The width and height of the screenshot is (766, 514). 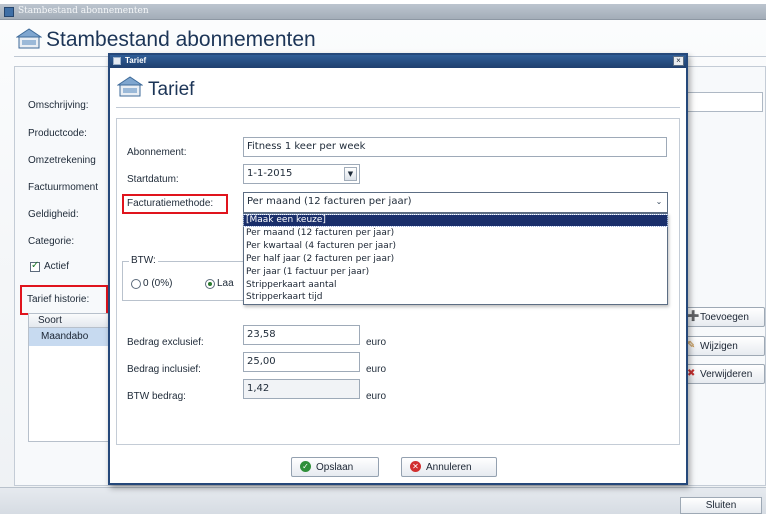 I want to click on omschrijving-input, so click(x=723, y=102).